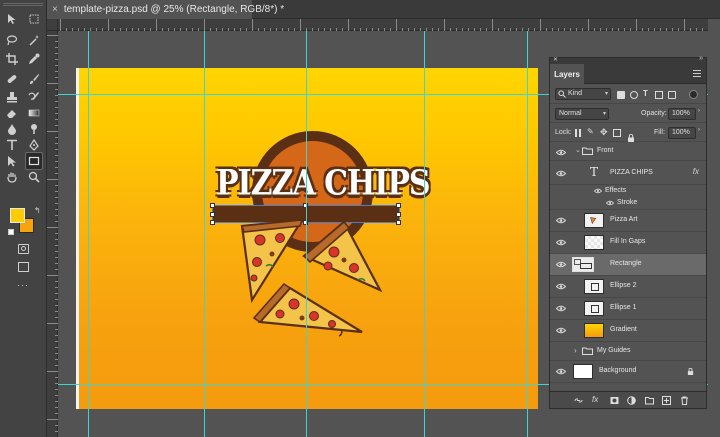  What do you see at coordinates (389, 25) in the screenshot?
I see `horizontal-ruler` at bounding box center [389, 25].